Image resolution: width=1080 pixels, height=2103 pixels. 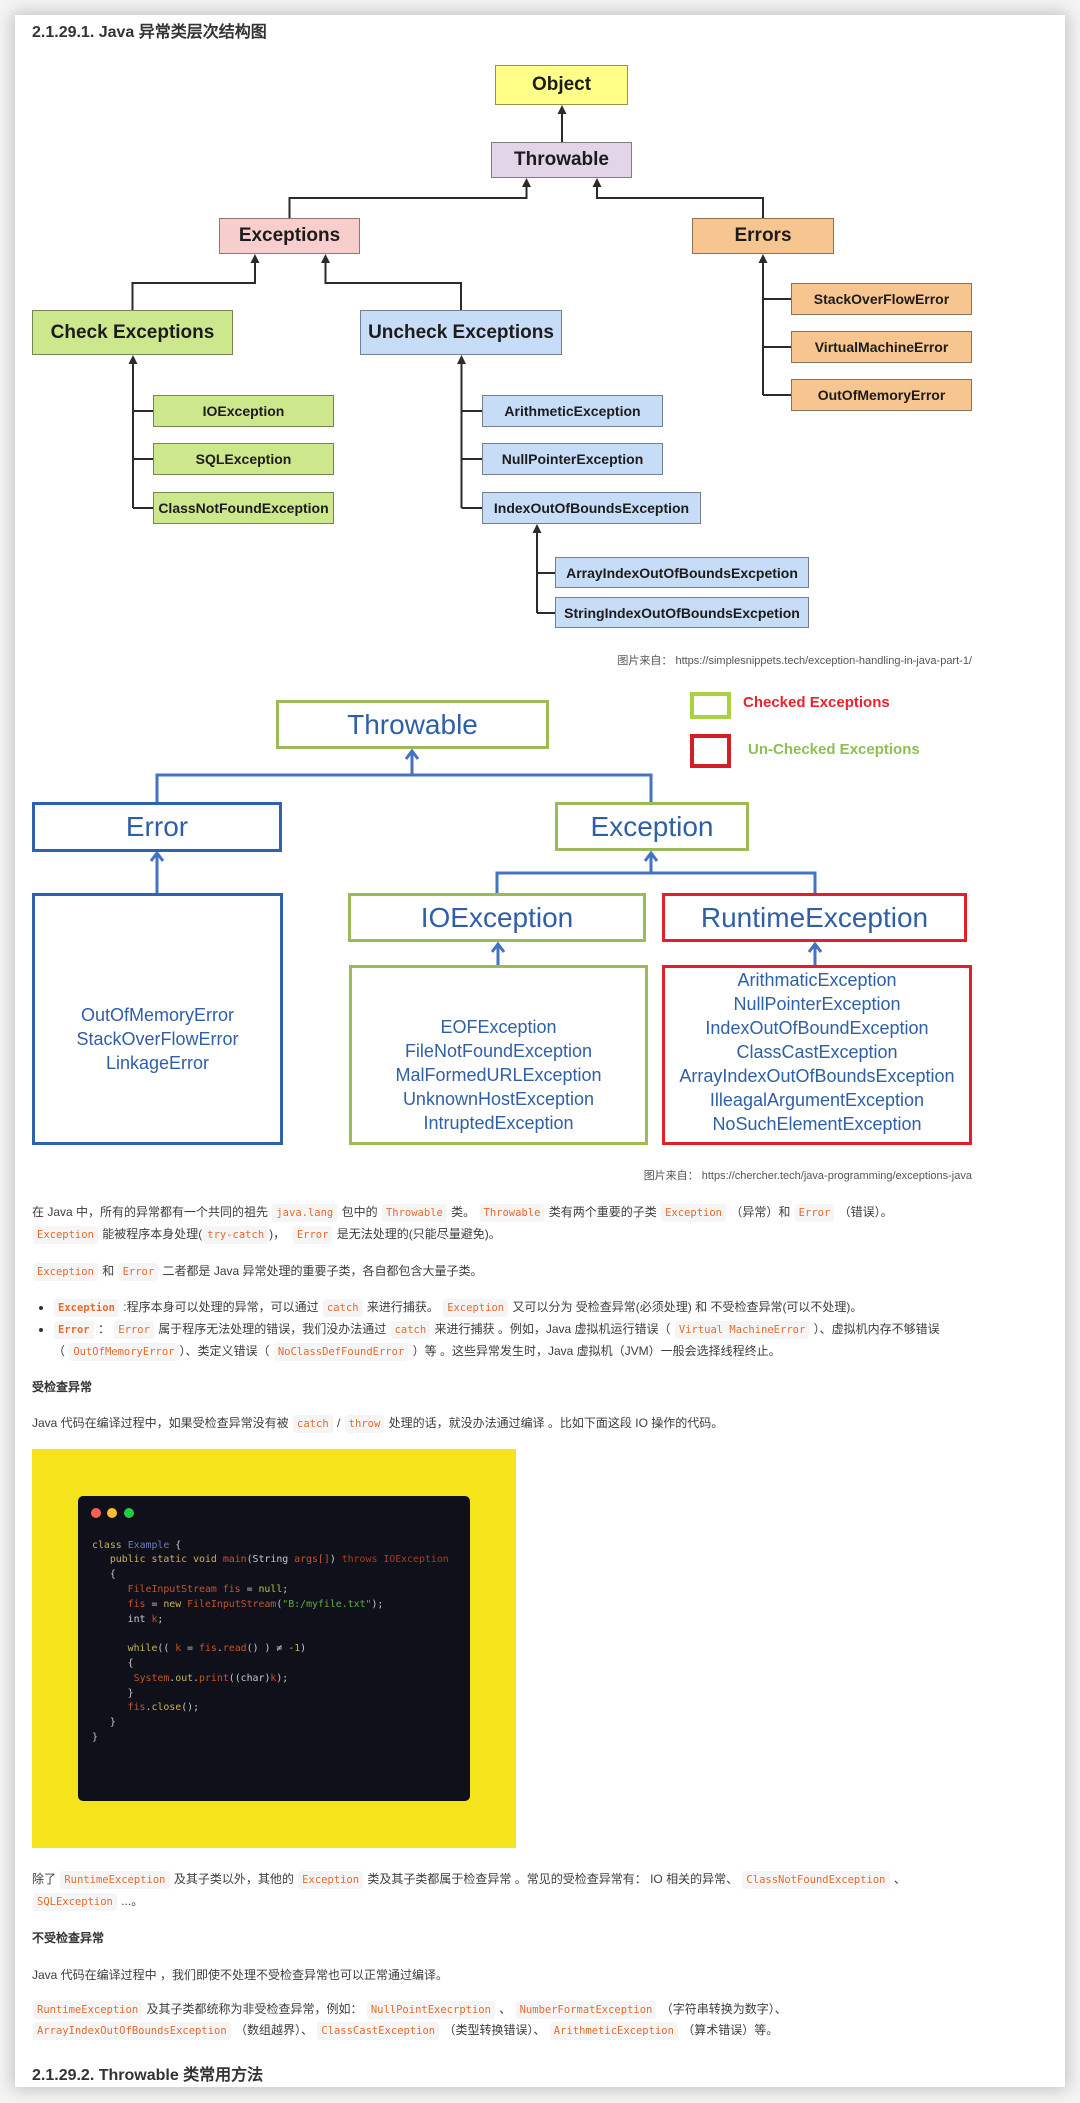 What do you see at coordinates (395, 1560) in the screenshot?
I see `code-token: throws IOException` at bounding box center [395, 1560].